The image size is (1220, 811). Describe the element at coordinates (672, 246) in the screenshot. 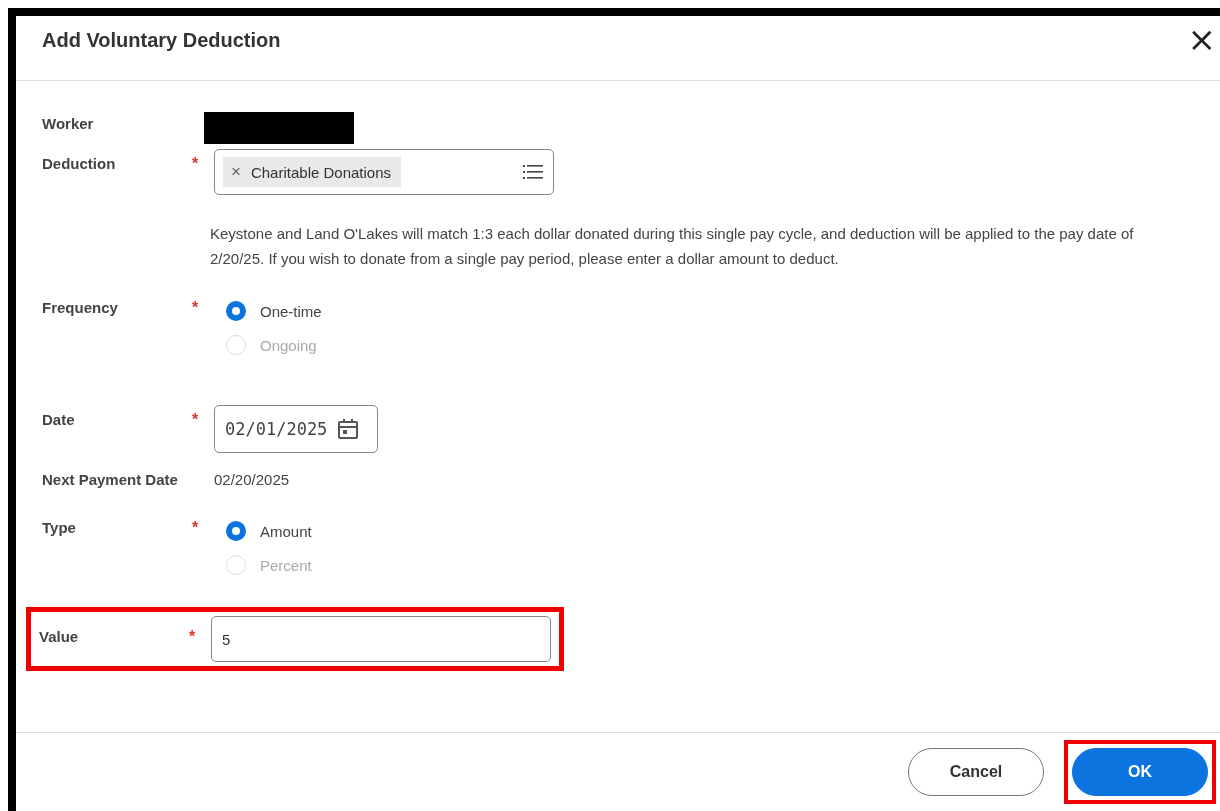

I see `help-text: Keystone and Land O'Lakes will match 1:3 each dollar donated during this single pay cycle, and deduction will be applied to the pay date of 2/20/25. If you wish to donate from a single pay period, please enter a dollar amount to deduct.` at that location.